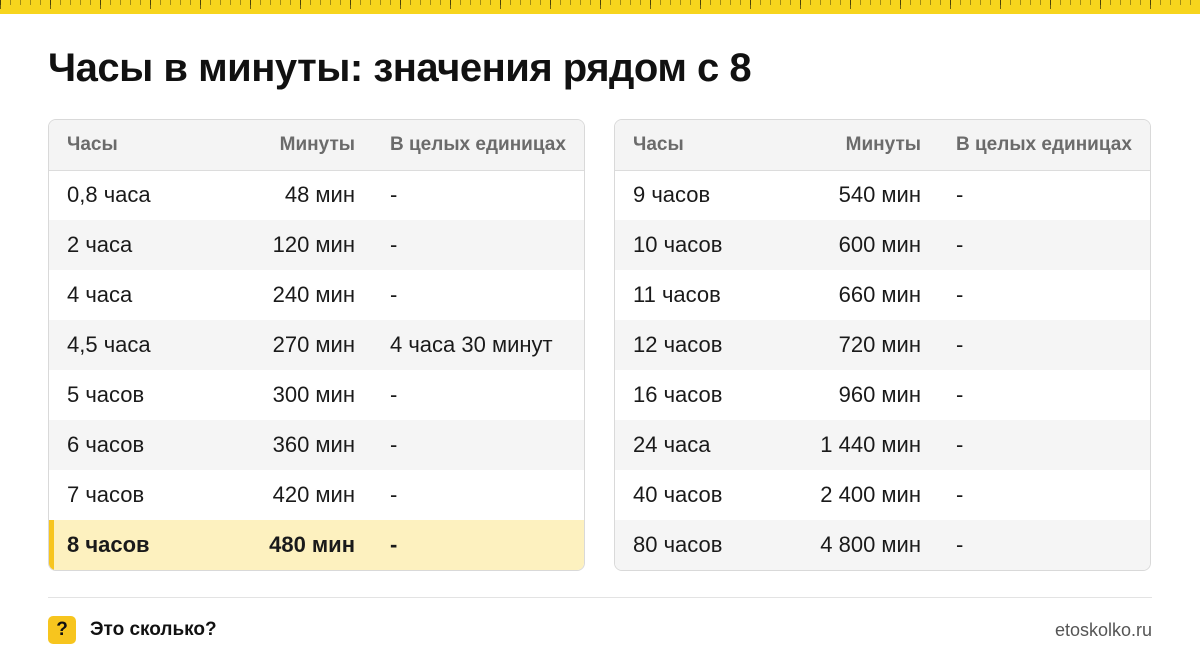  What do you see at coordinates (133, 545) in the screenshot?
I see `cell-hours: 8 часов` at bounding box center [133, 545].